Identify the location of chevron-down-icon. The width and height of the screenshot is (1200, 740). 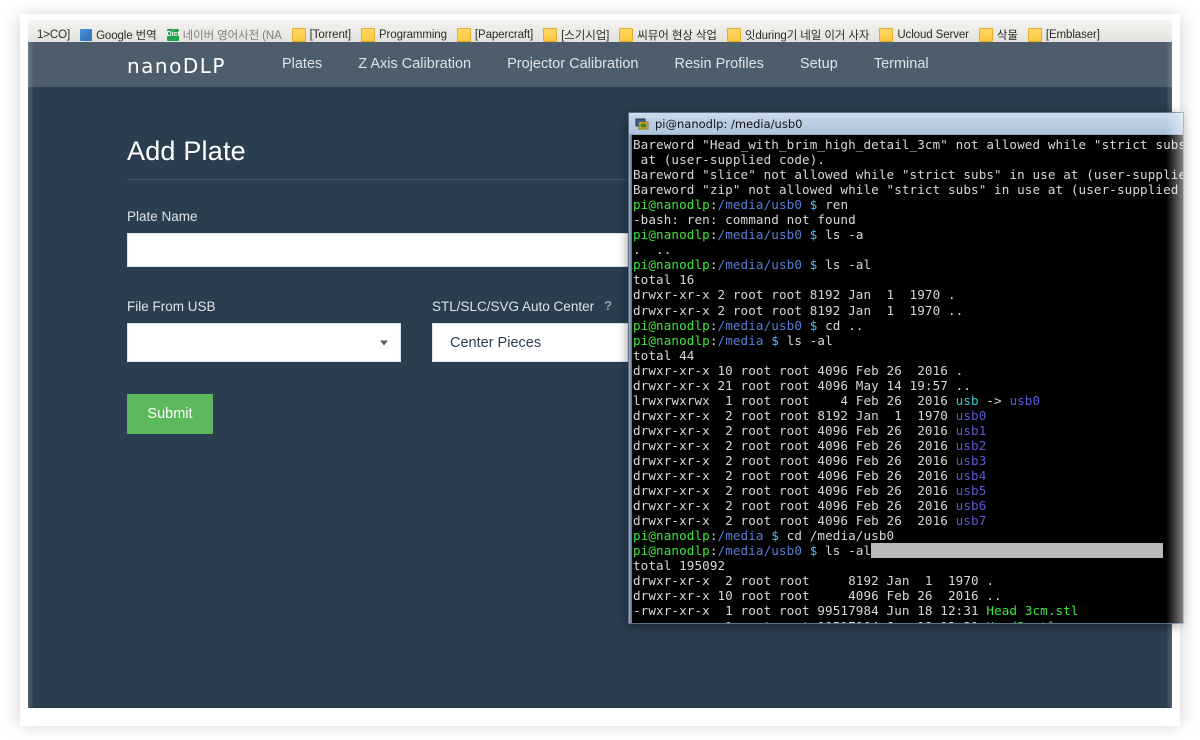
(384, 342).